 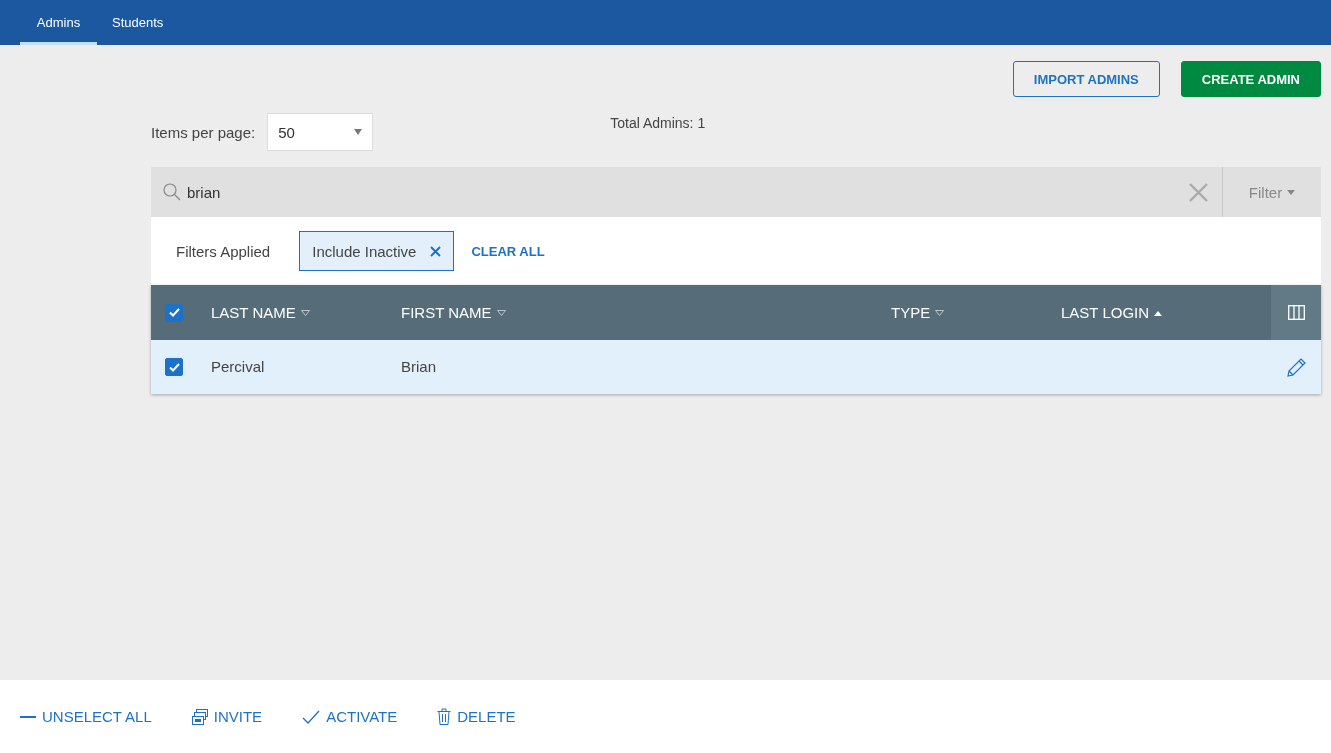 I want to click on filter-chip-label: Include Inactive, so click(x=364, y=251).